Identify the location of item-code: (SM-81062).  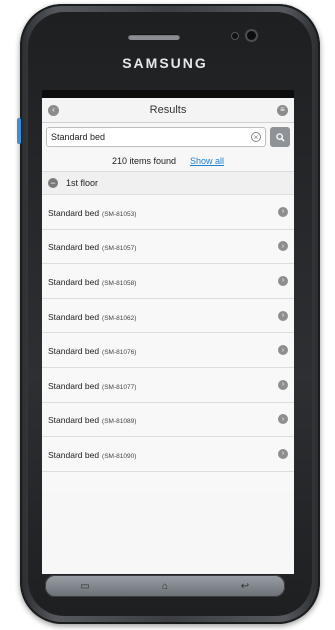
(119, 318).